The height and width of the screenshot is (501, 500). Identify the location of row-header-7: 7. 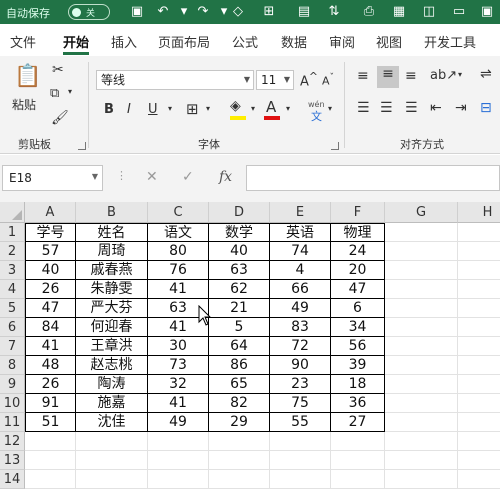
(12, 346).